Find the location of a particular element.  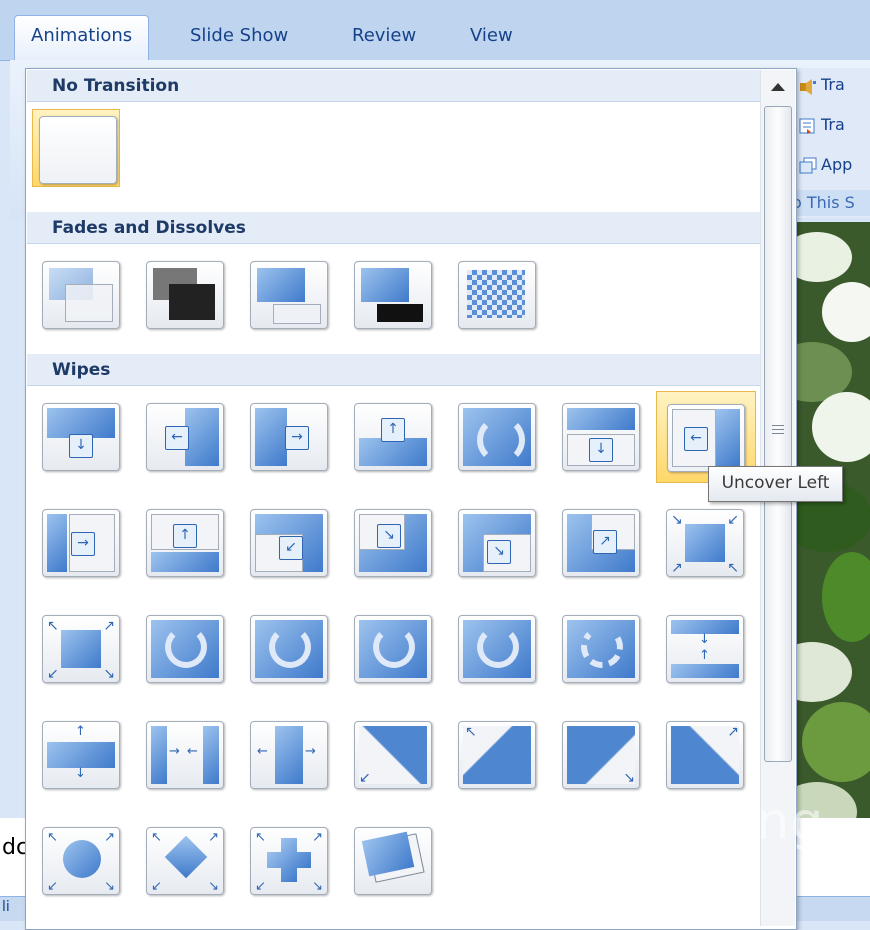

cut-icon is located at coordinates (289, 295).